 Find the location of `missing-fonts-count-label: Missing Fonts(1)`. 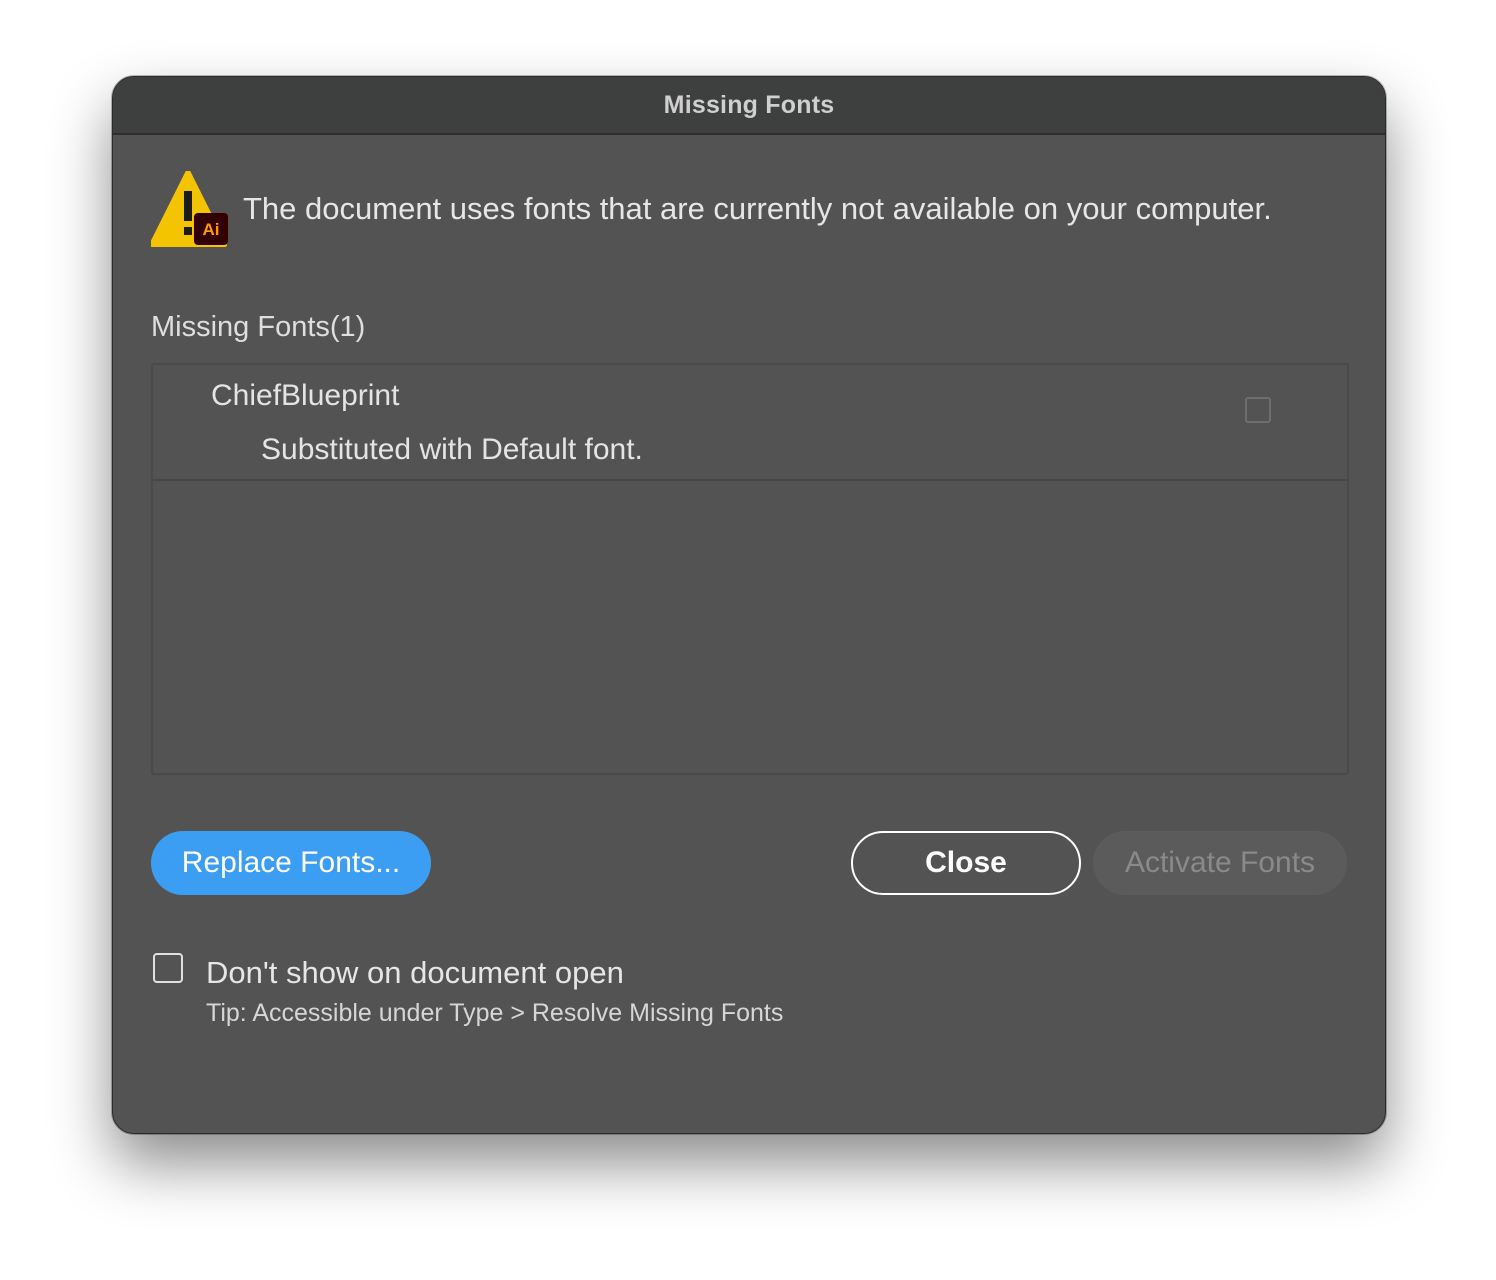

missing-fonts-count-label: Missing Fonts(1) is located at coordinates (258, 327).